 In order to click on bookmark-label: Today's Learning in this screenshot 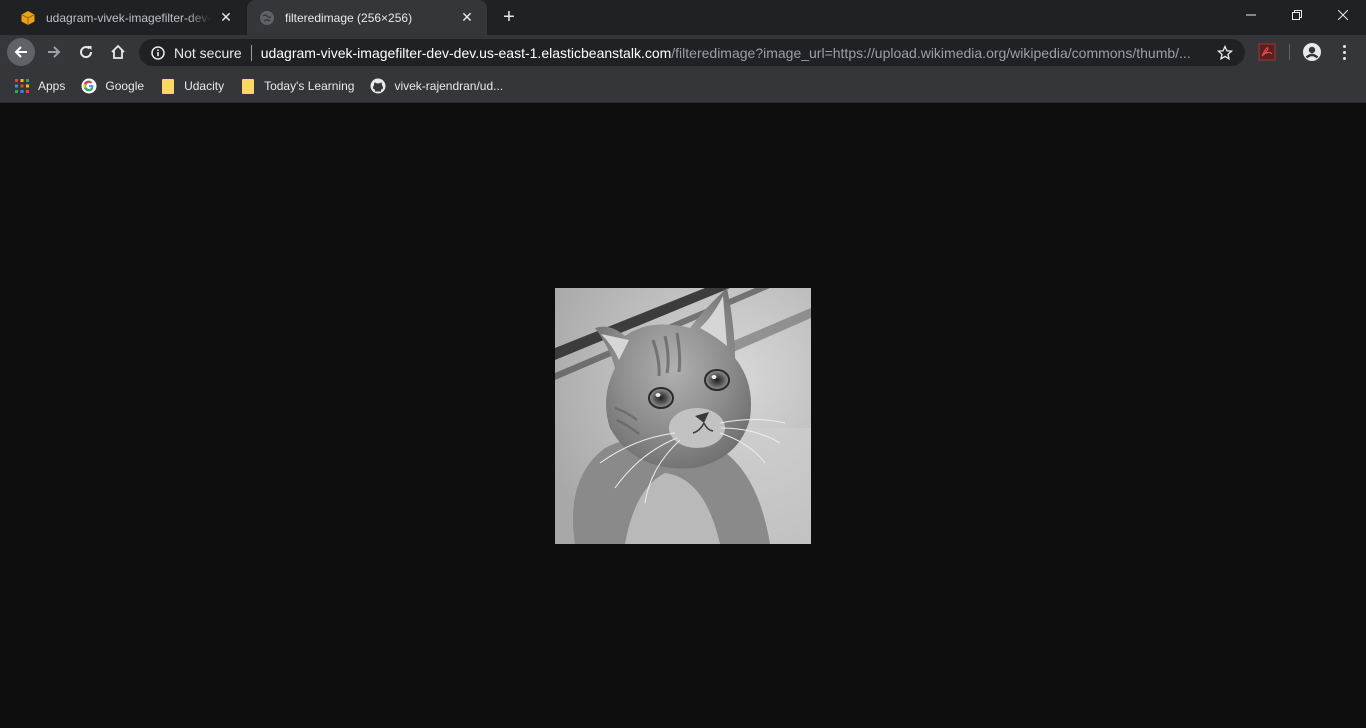, I will do `click(309, 86)`.